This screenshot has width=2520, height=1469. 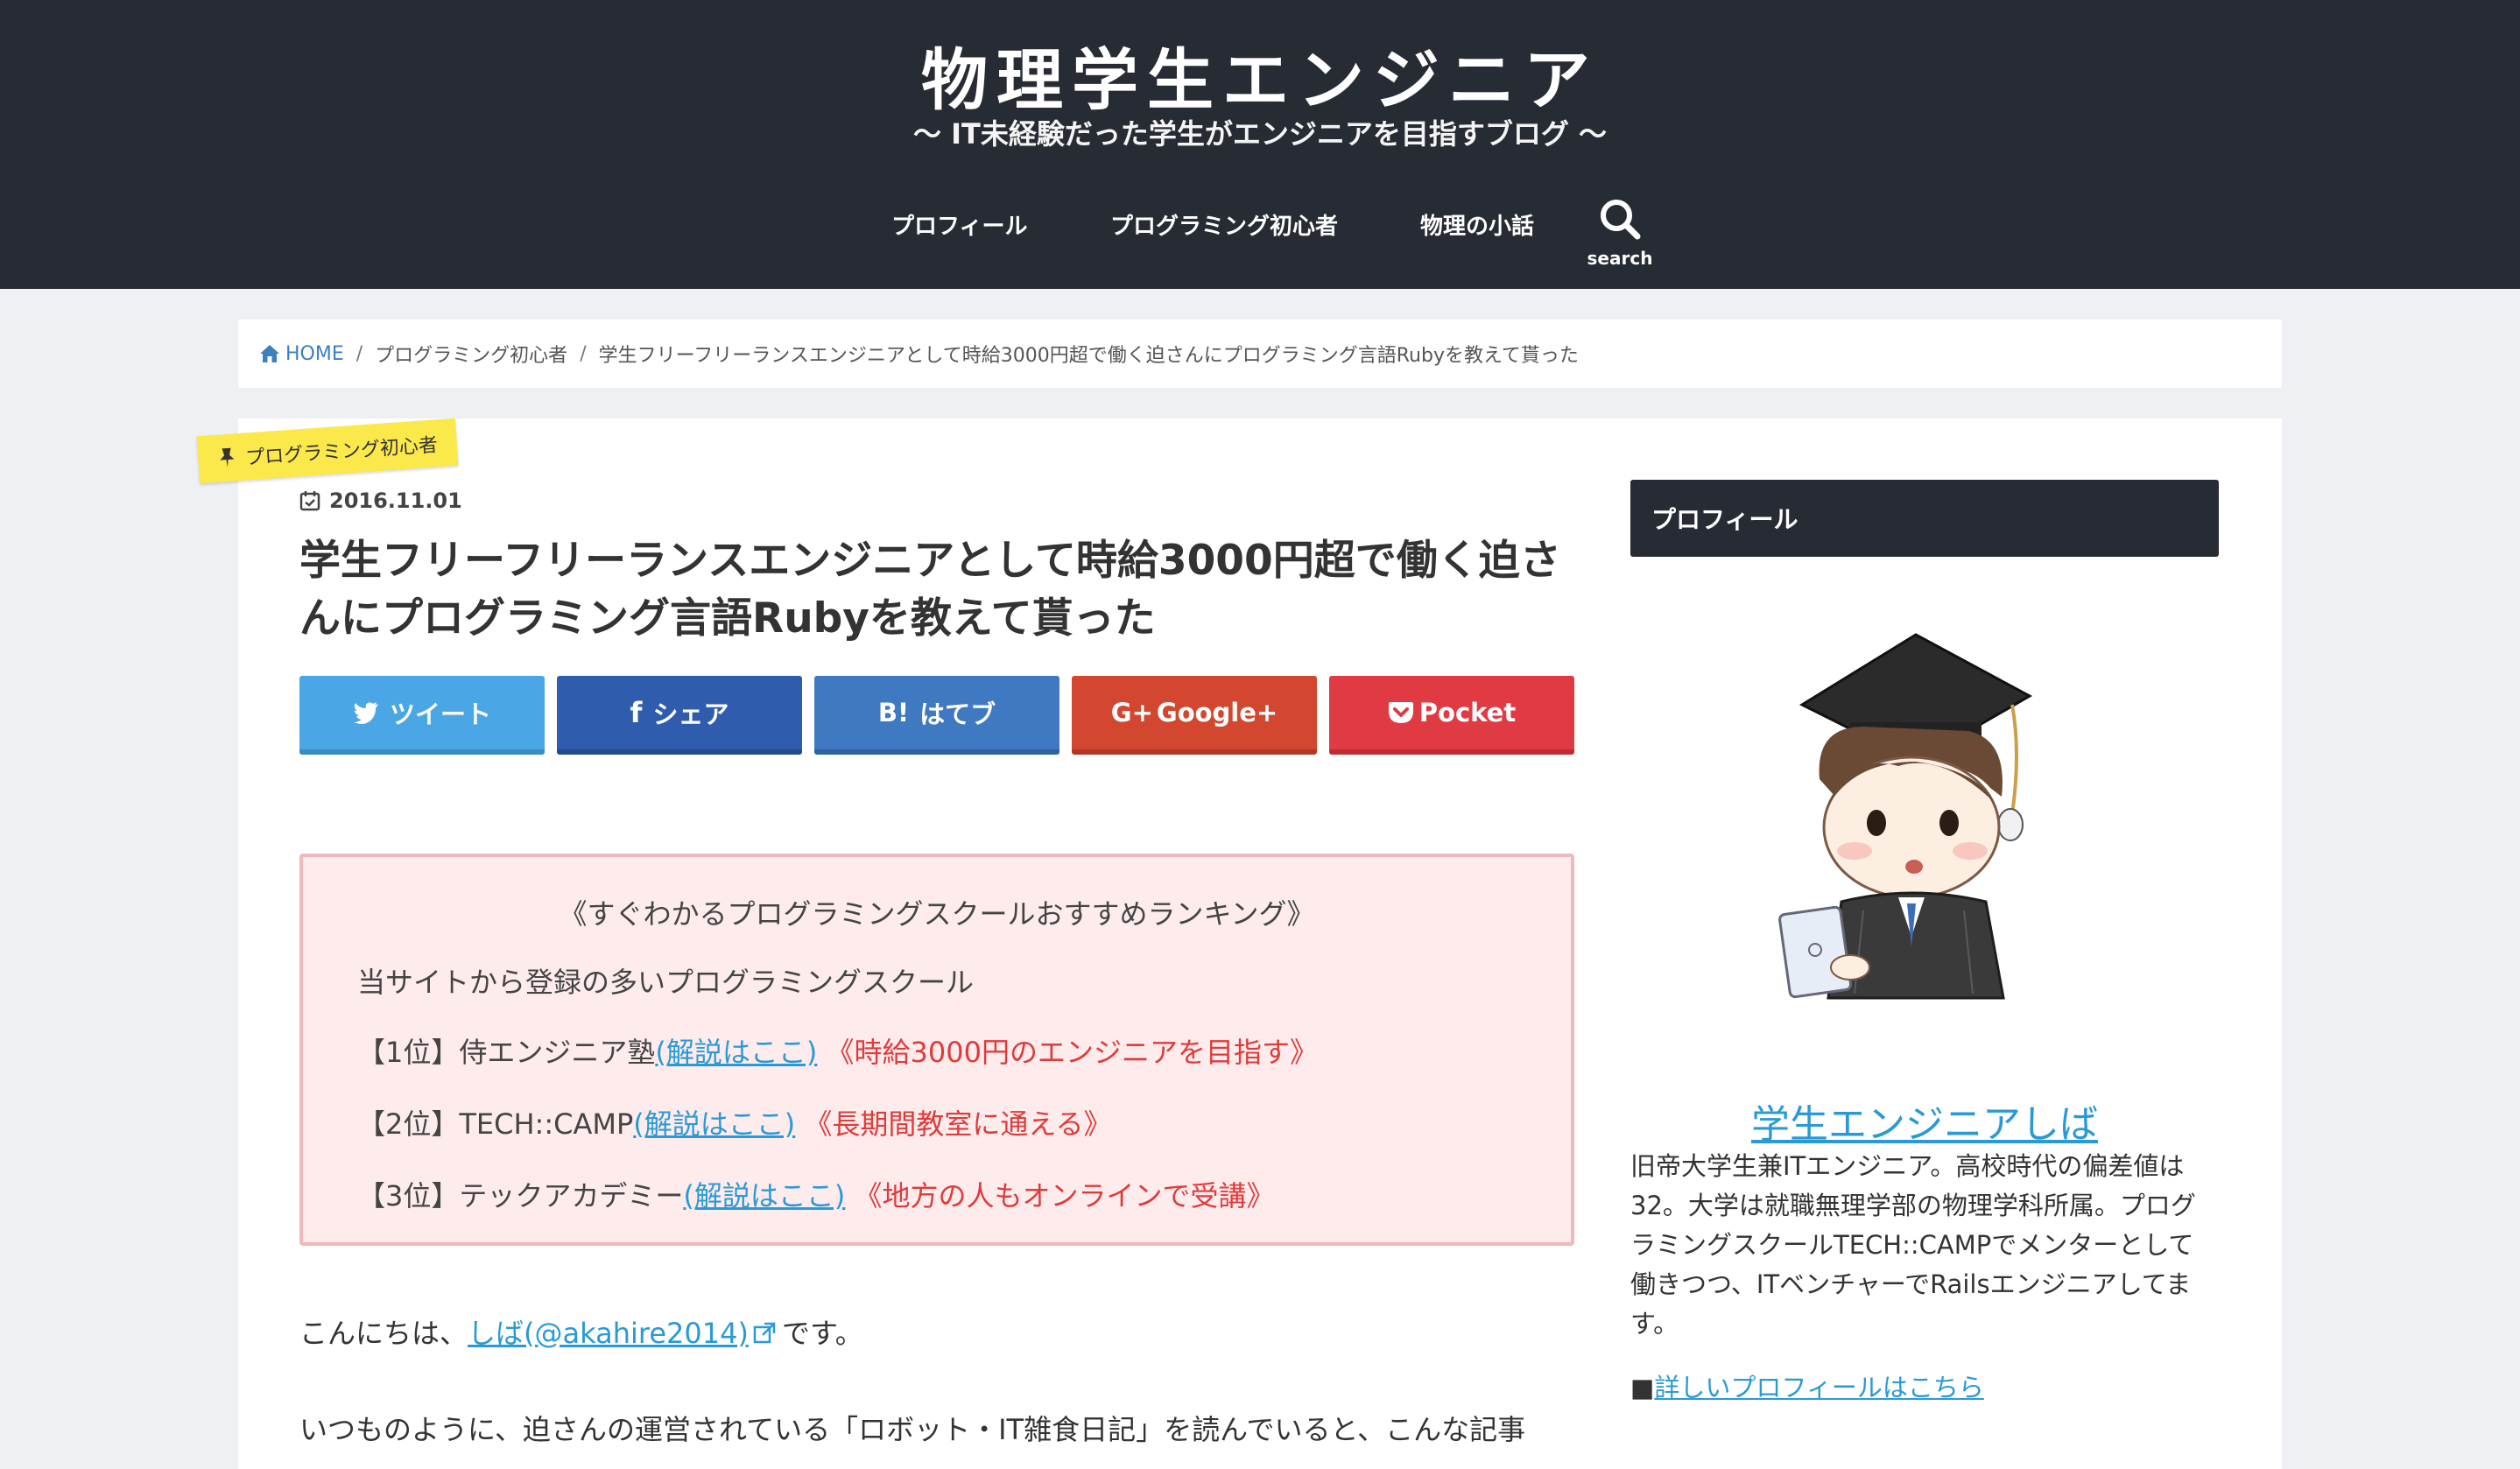 What do you see at coordinates (636, 712) in the screenshot?
I see `facebook-icon: f` at bounding box center [636, 712].